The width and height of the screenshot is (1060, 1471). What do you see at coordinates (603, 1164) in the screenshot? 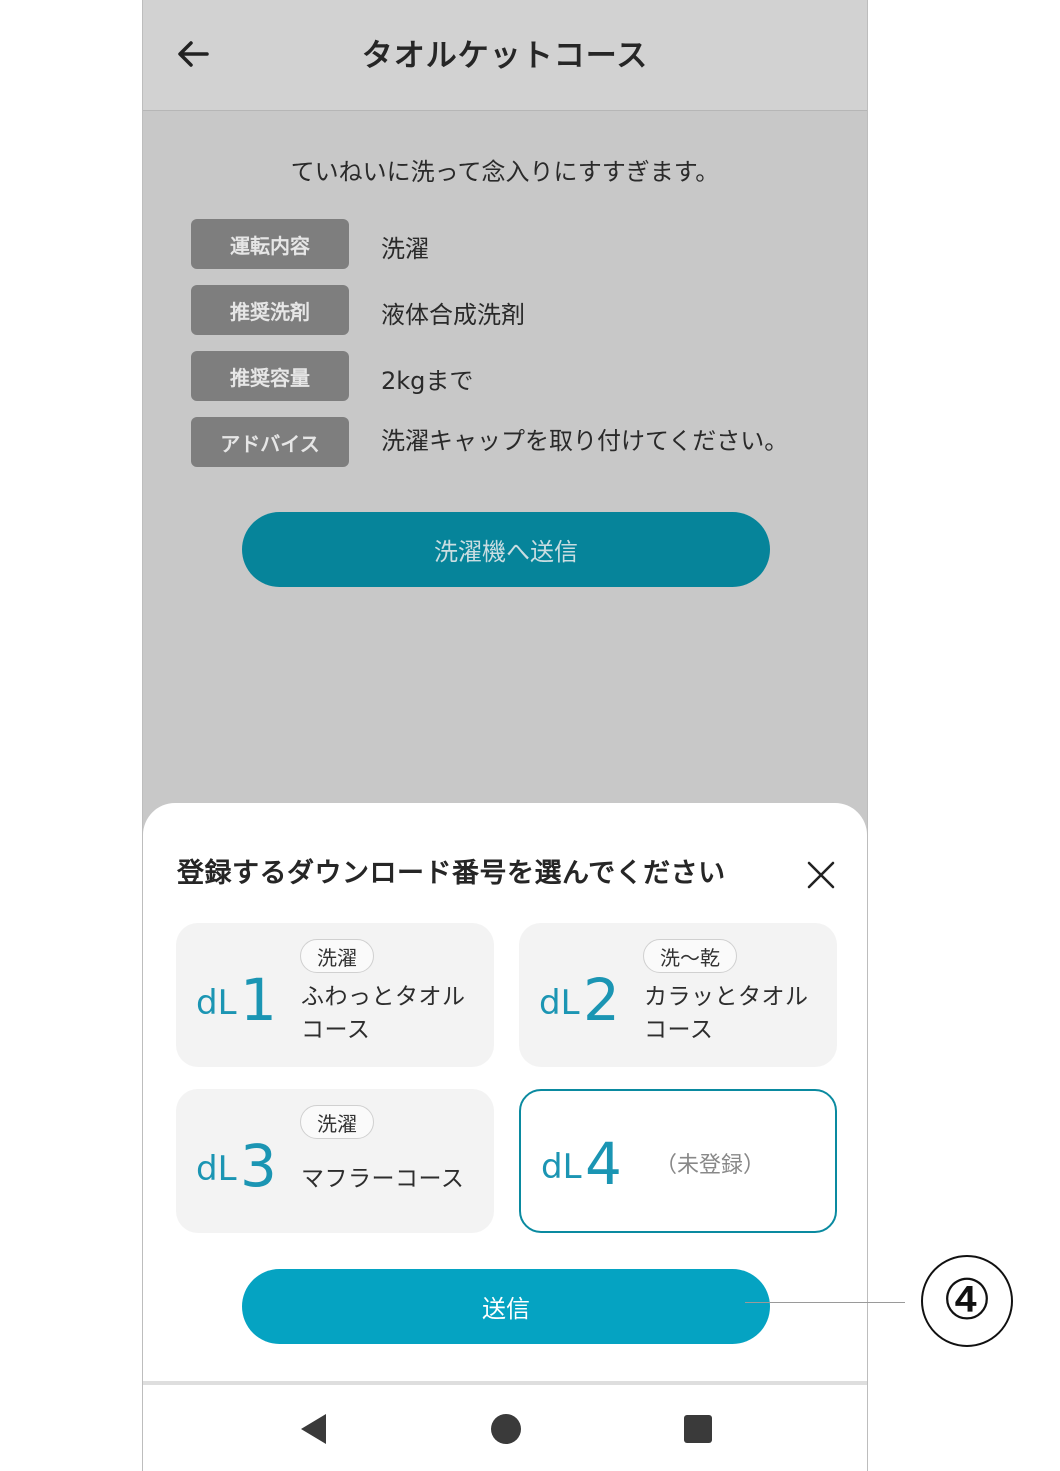
I see `slot-number: 4` at bounding box center [603, 1164].